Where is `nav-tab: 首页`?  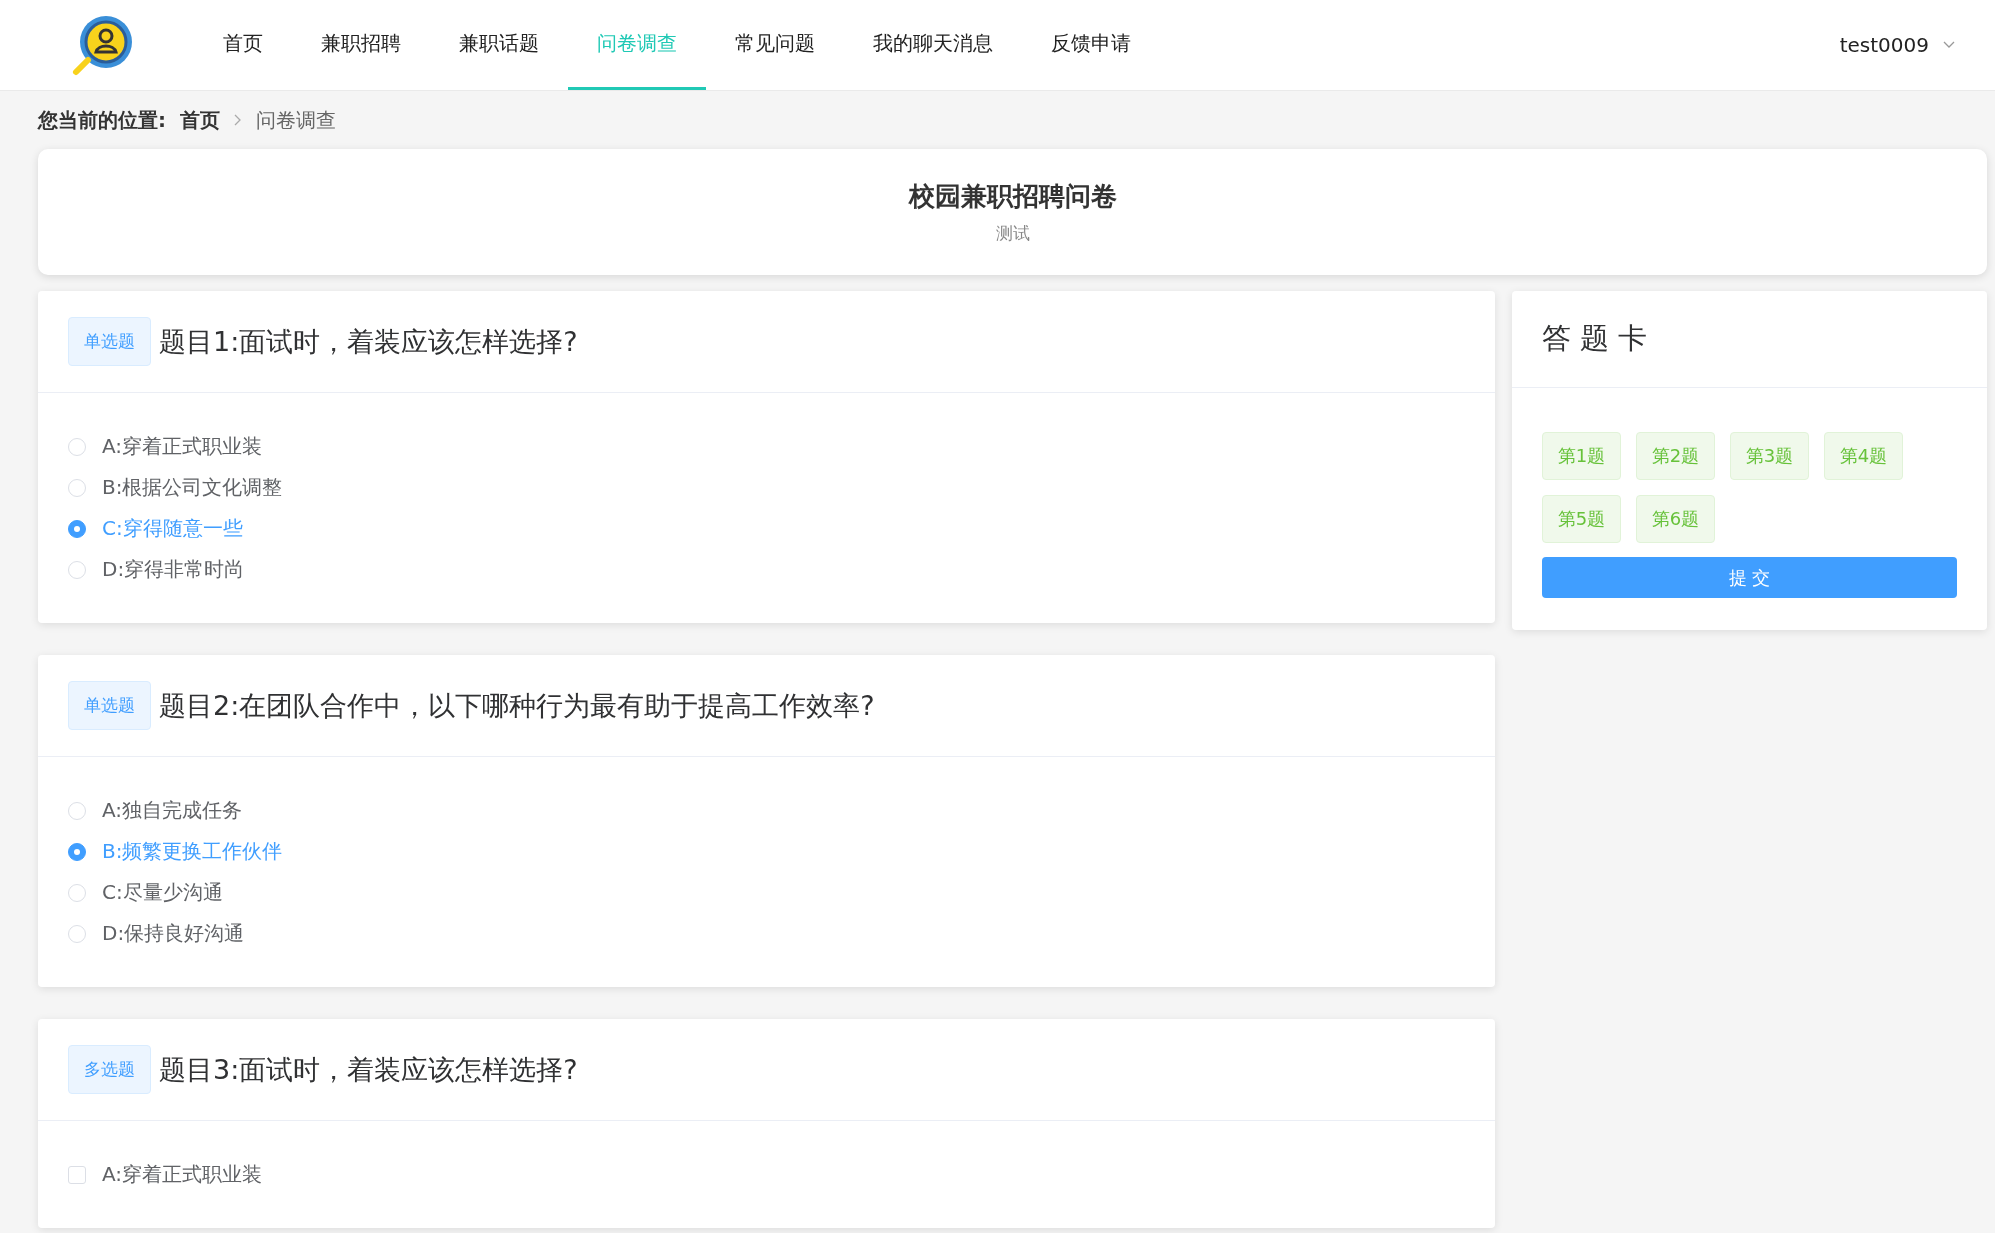
nav-tab: 首页 is located at coordinates (243, 45).